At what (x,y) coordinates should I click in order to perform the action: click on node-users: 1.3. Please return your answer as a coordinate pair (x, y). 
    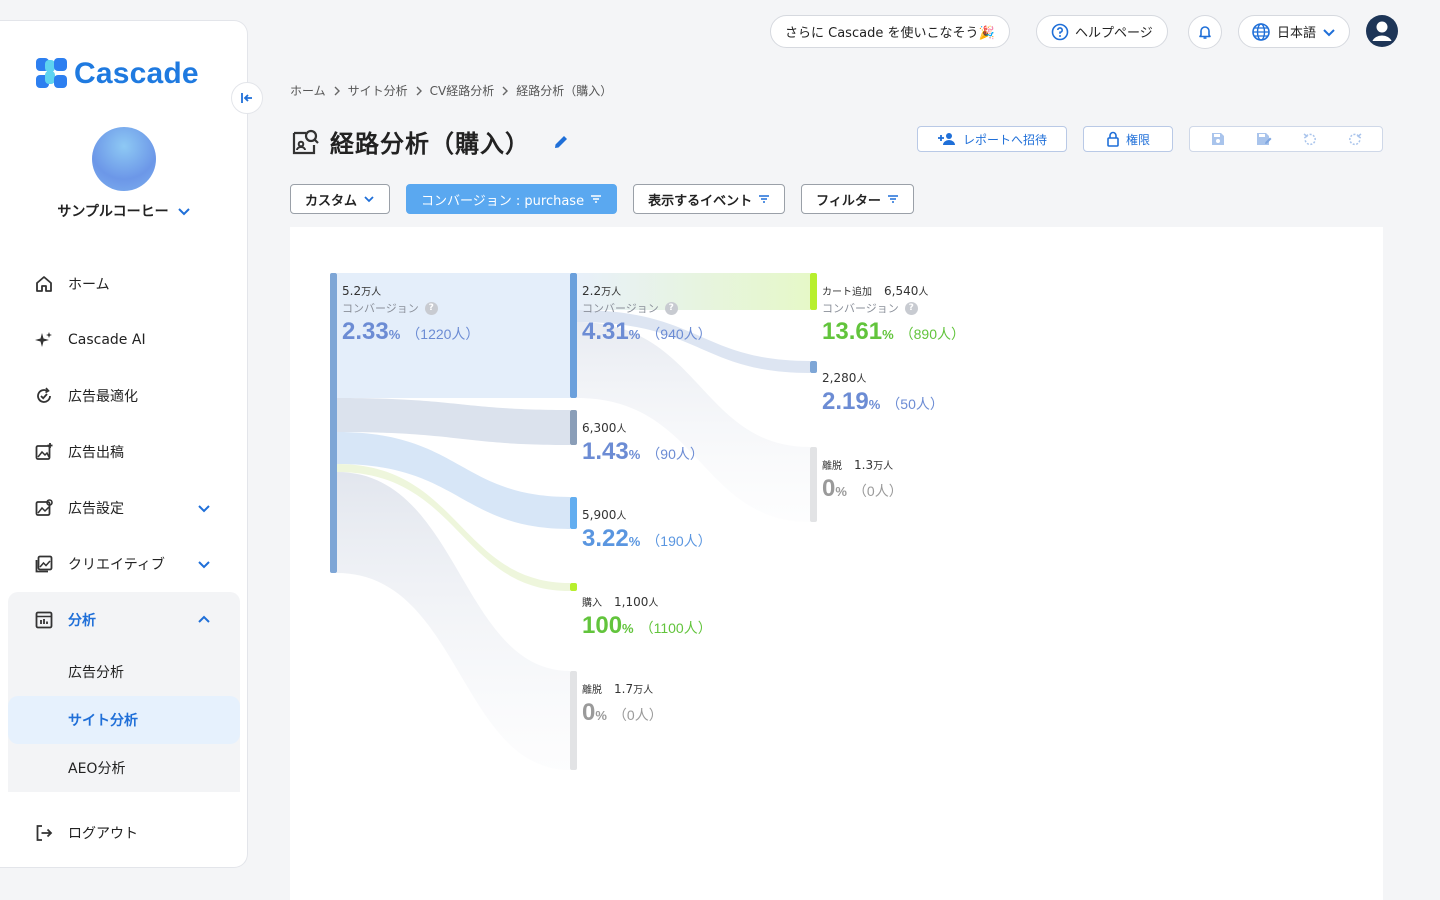
    Looking at the image, I should click on (864, 465).